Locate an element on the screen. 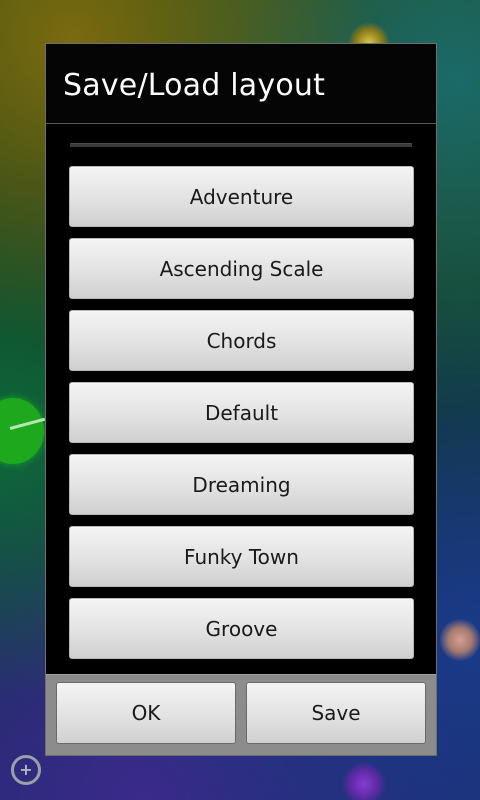 This screenshot has width=480, height=800. layout-button-dreaming: Dreaming is located at coordinates (241, 484).